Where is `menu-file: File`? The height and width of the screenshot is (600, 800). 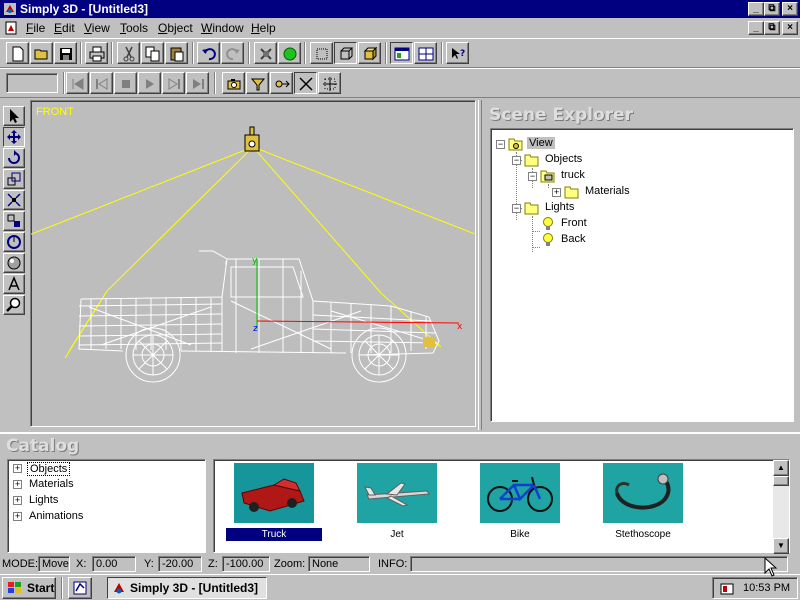
menu-file: File is located at coordinates (35, 28).